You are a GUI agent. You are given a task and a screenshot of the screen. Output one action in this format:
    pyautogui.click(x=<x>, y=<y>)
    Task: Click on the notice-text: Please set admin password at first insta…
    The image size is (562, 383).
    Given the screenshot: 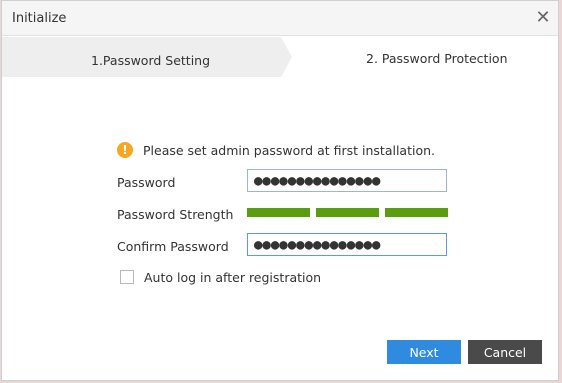 What is the action you would take?
    pyautogui.click(x=289, y=150)
    